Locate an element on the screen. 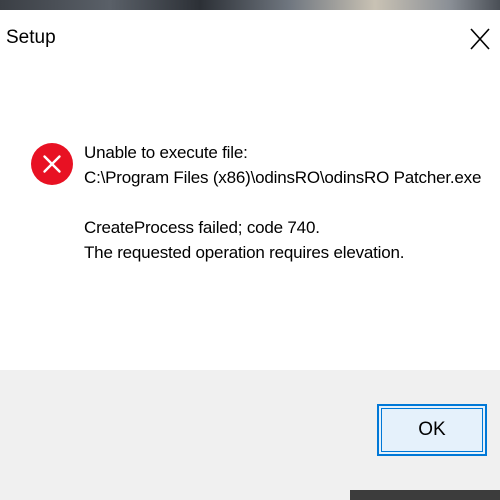  message-gap is located at coordinates (286, 202).